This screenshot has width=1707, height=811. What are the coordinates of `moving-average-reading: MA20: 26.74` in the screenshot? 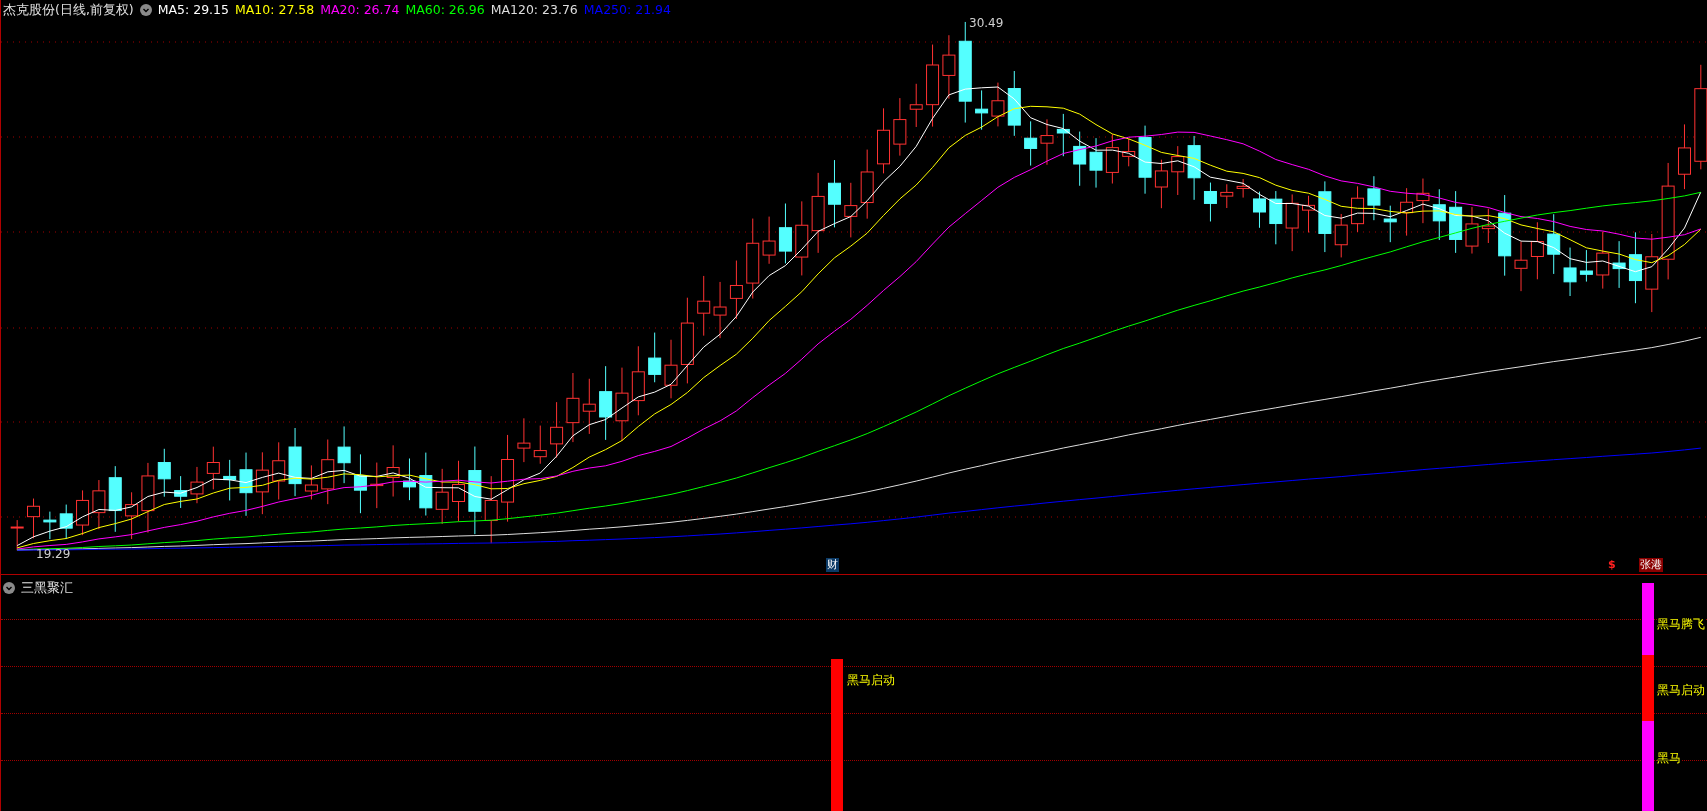 It's located at (360, 10).